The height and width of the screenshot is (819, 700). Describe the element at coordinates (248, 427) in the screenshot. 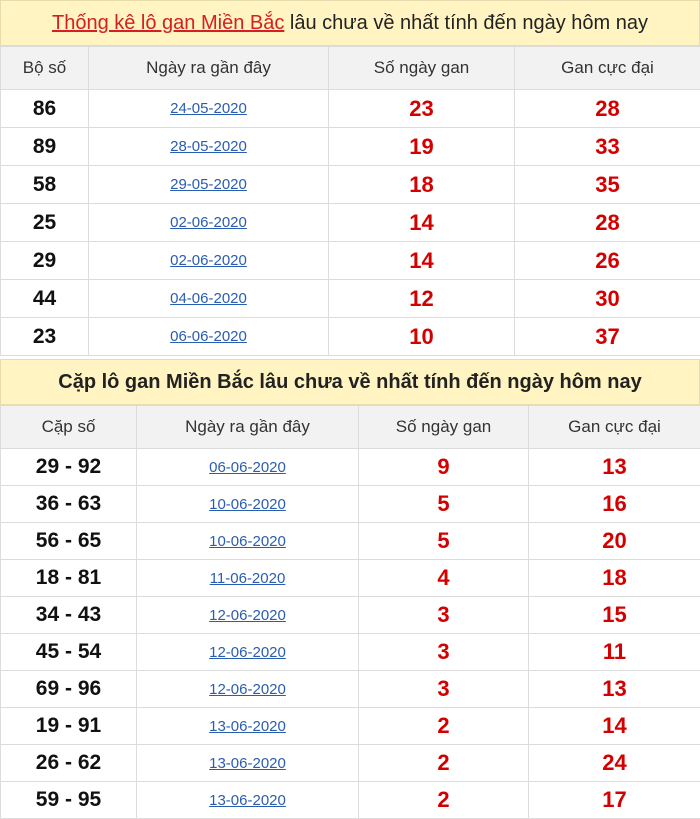

I see `header-ngay-ra-2: Ngày ra gần đây` at that location.